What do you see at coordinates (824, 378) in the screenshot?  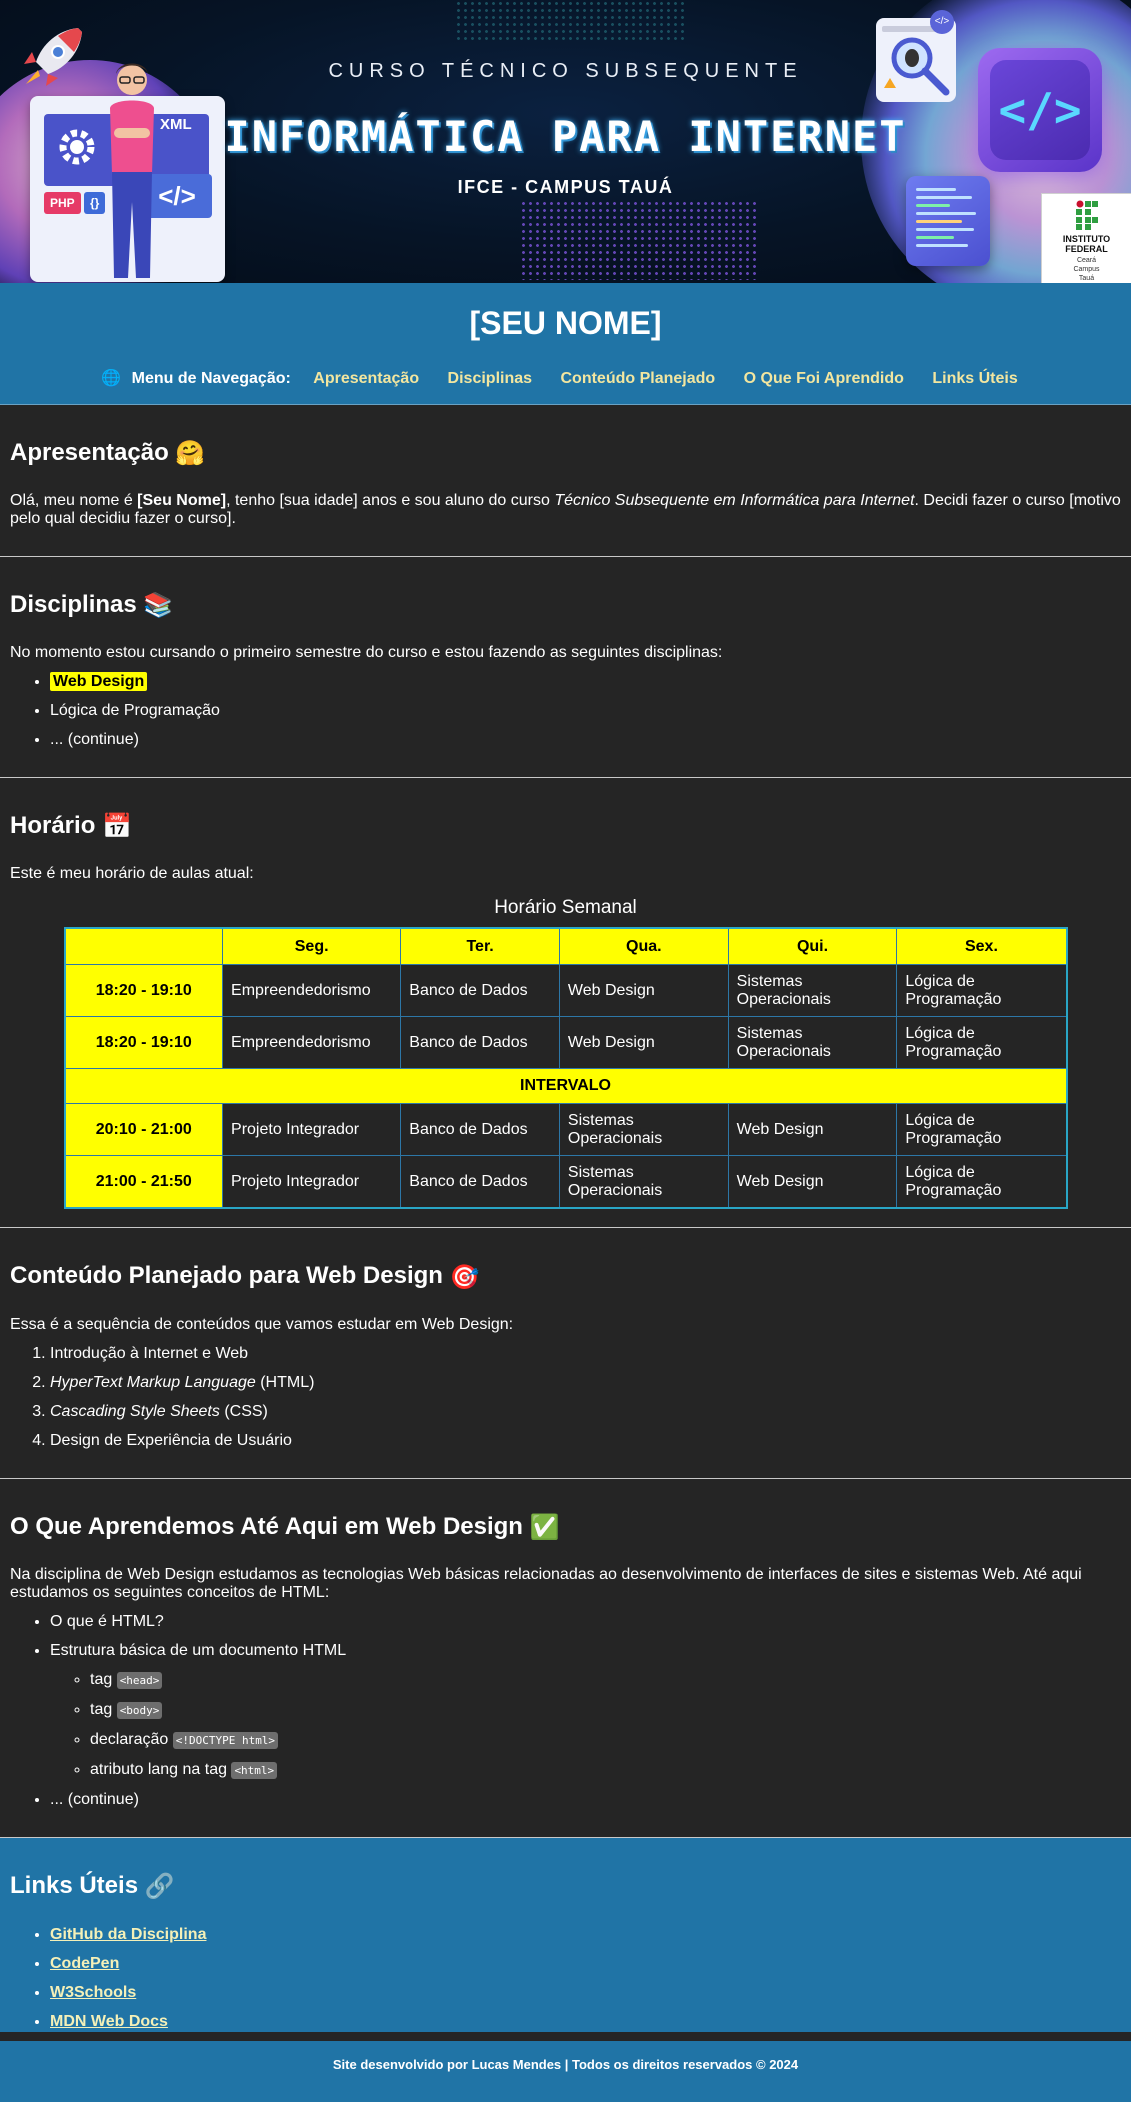 I see `nav-link-o-que-foi-aprendido: O Que Foi Aprendido` at bounding box center [824, 378].